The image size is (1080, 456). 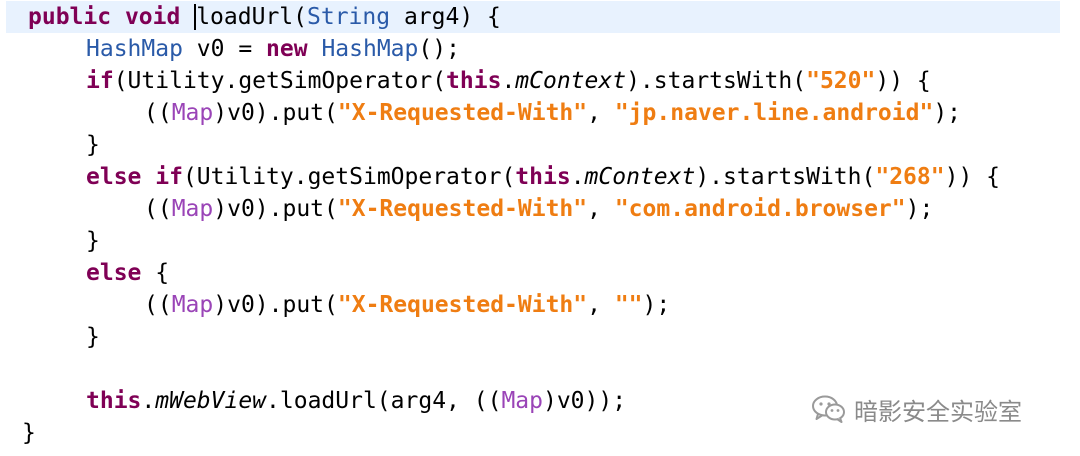 I want to click on code-line-10: ((Map)v0).put("X-Requested-With", "");, so click(x=530, y=305).